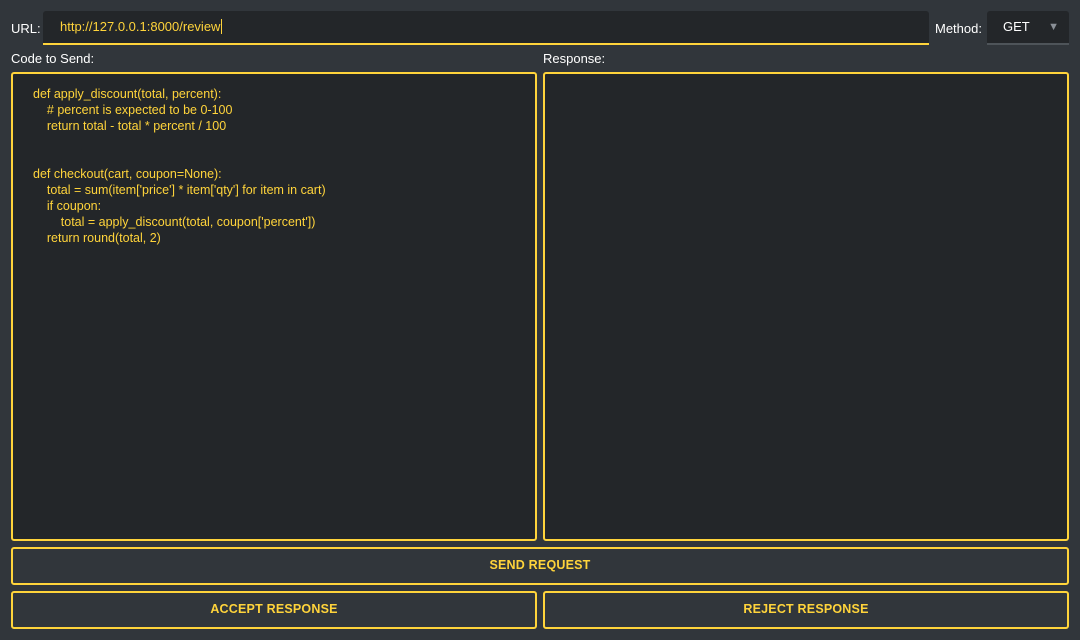  Describe the element at coordinates (1053, 27) in the screenshot. I see `chevron-down-icon: ▼` at that location.